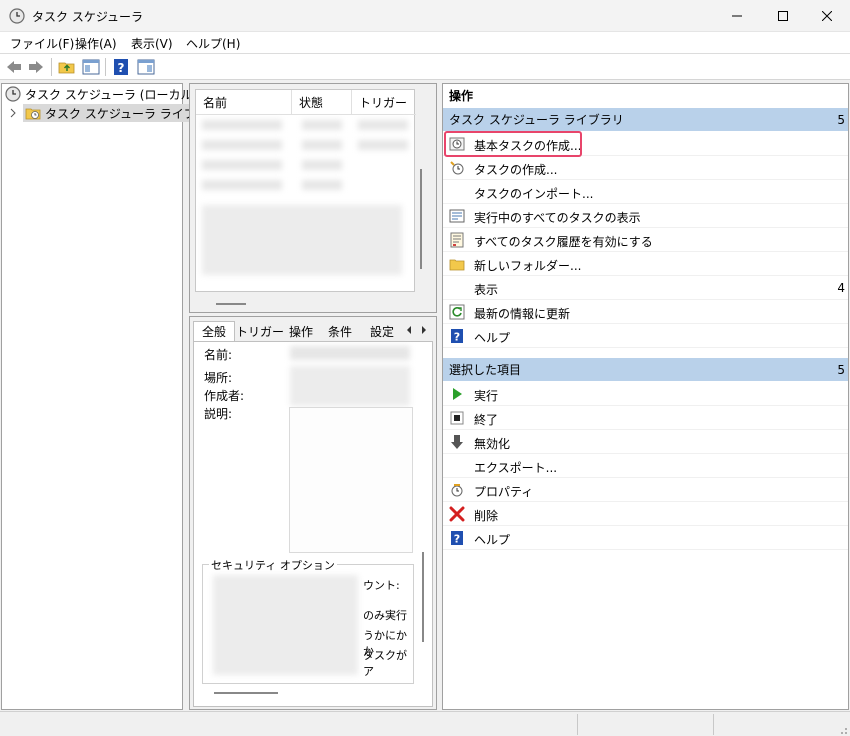 This screenshot has width=850, height=736. I want to click on disable-icon, so click(457, 442).